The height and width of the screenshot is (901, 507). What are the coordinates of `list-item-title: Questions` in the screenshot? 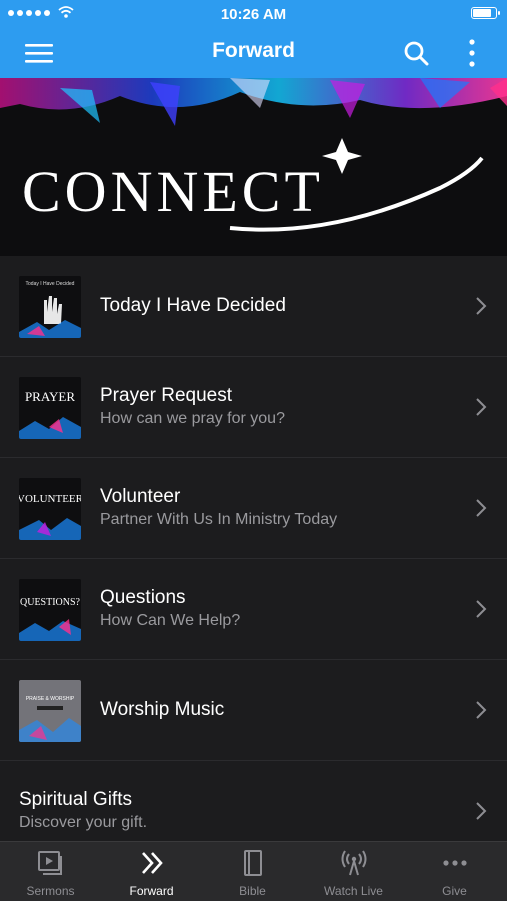 It's located at (143, 597).